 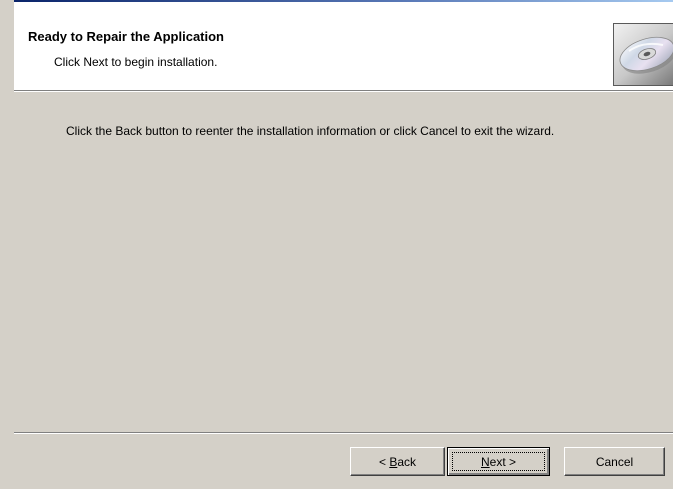 What do you see at coordinates (343, 433) in the screenshot?
I see `footer-separator` at bounding box center [343, 433].